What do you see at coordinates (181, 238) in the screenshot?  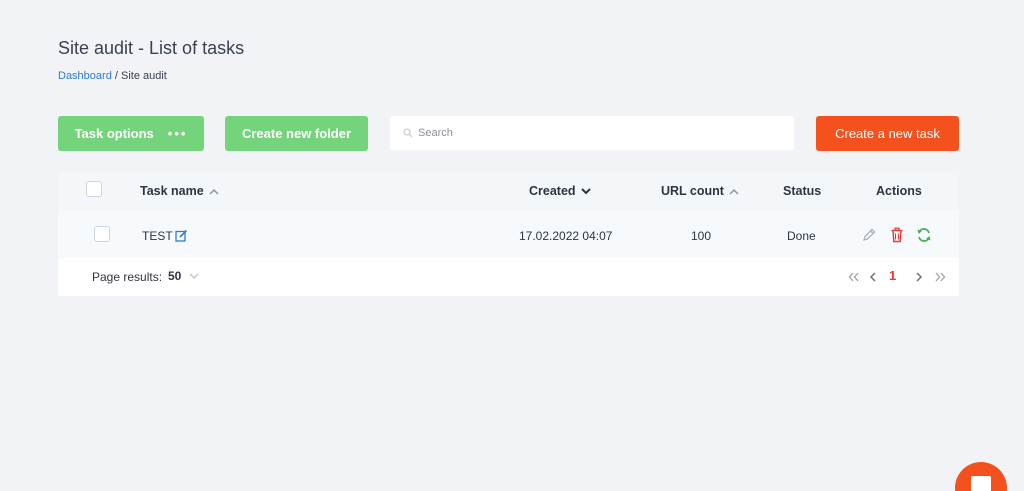 I see `edit-name-icon` at bounding box center [181, 238].